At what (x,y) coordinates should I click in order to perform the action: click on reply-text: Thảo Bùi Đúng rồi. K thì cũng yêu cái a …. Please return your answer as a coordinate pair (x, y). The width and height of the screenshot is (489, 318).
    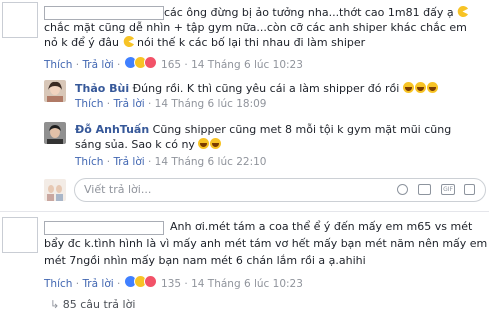
    Looking at the image, I should click on (257, 88).